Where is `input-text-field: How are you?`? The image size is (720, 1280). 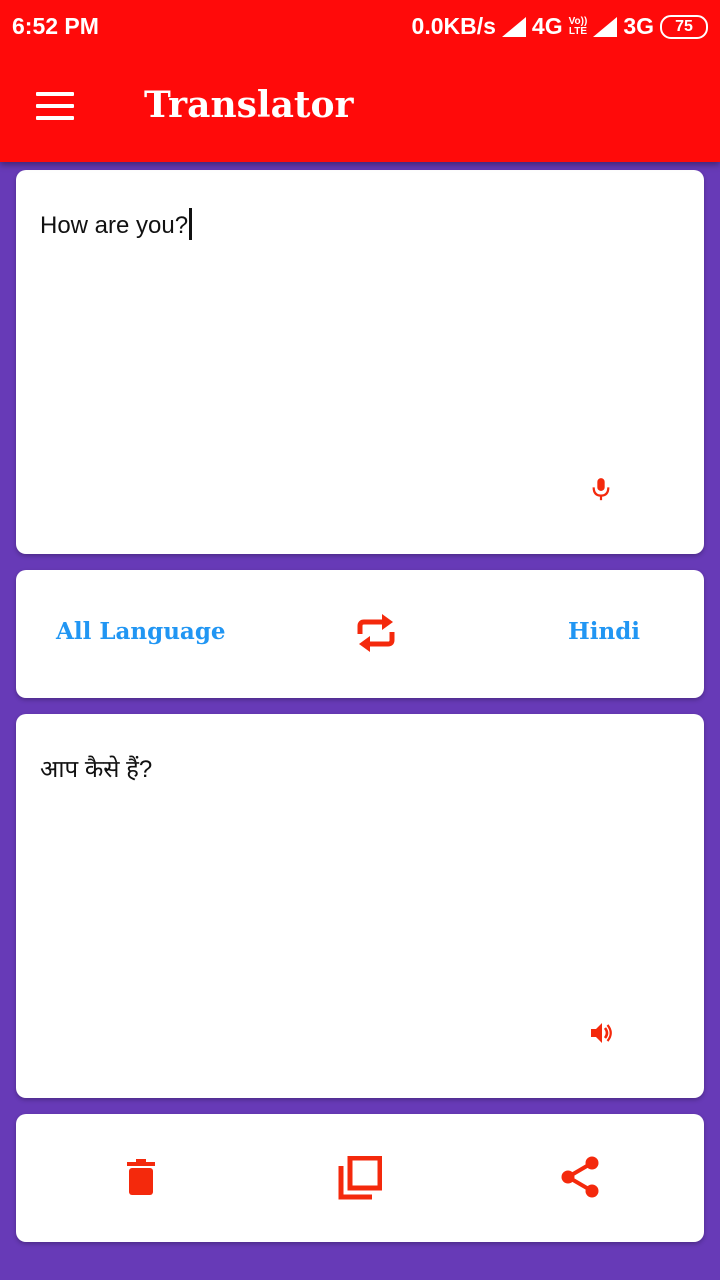 input-text-field: How are you? is located at coordinates (116, 224).